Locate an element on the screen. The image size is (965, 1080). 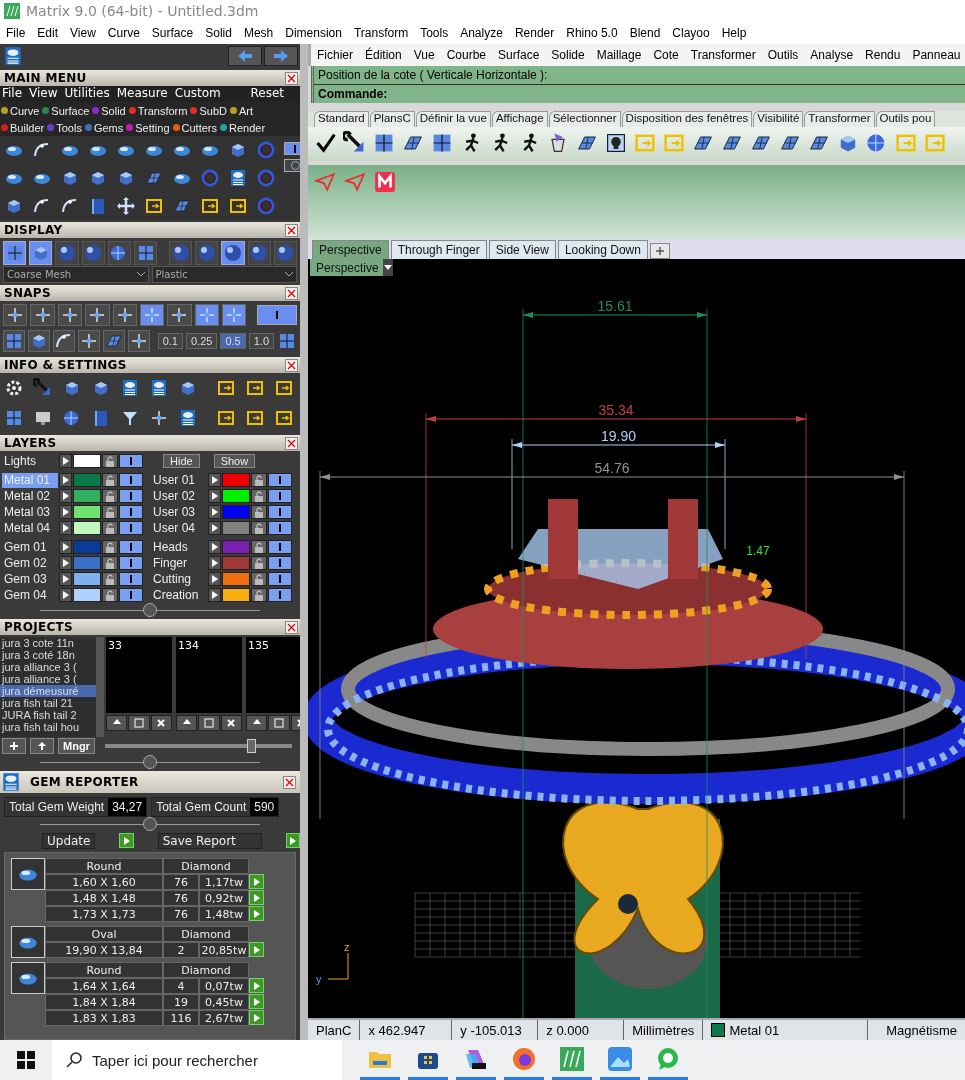
menu-item: Édition is located at coordinates (383, 55).